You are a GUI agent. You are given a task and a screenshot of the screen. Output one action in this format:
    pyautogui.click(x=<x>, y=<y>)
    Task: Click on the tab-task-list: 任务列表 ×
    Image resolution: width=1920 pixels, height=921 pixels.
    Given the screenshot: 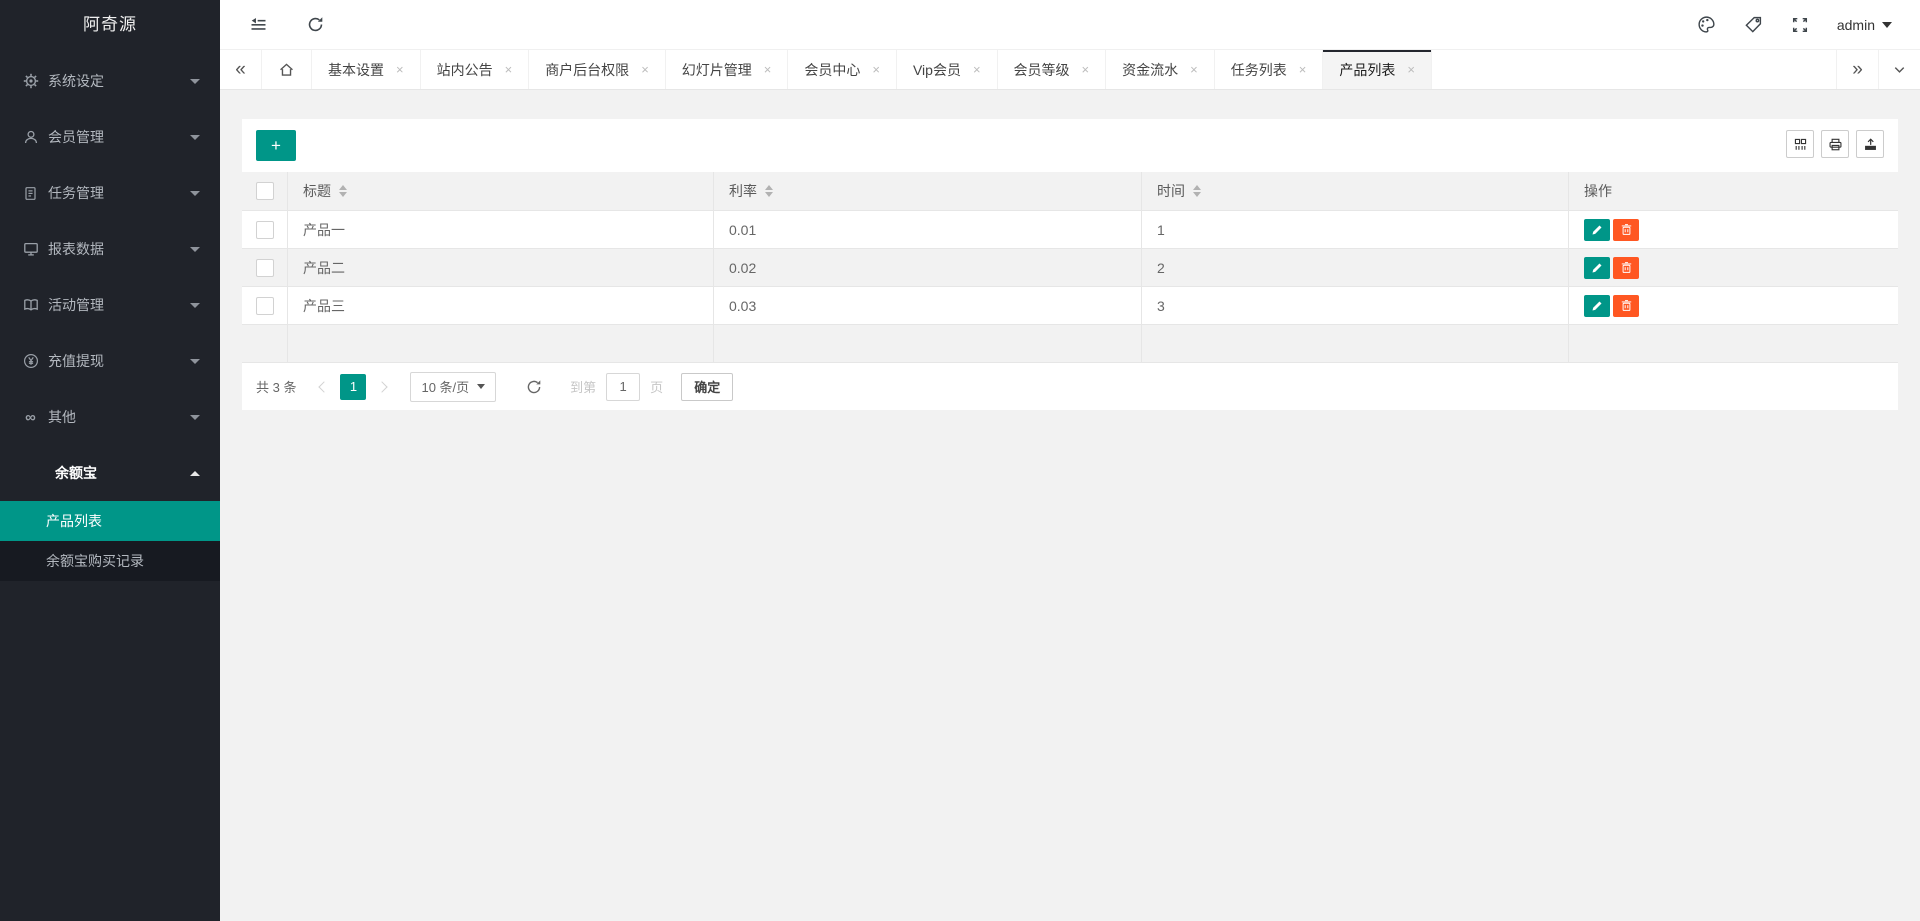 What is the action you would take?
    pyautogui.click(x=1269, y=69)
    